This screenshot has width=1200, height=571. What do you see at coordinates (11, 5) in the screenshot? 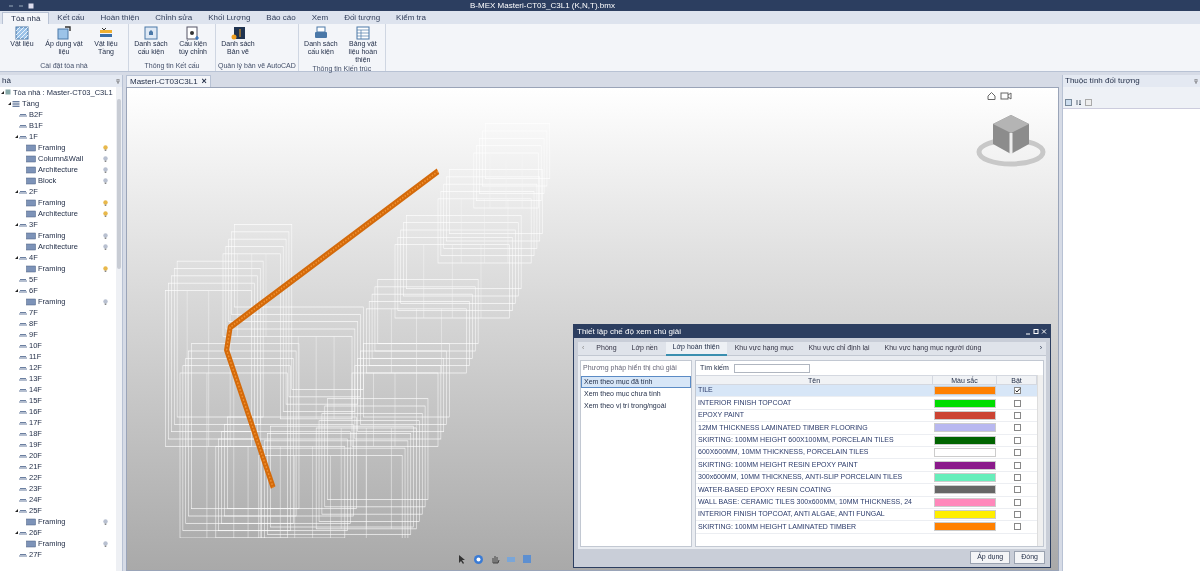
I see `undo-icon` at bounding box center [11, 5].